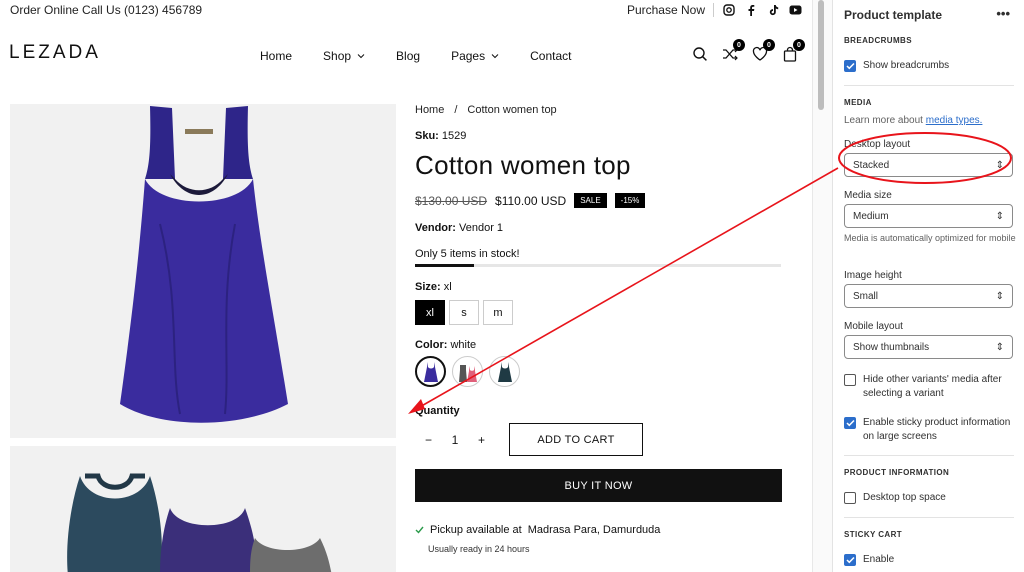 The width and height of the screenshot is (1024, 572). I want to click on sticky-cart-enable-checkbox: Enable, so click(929, 560).